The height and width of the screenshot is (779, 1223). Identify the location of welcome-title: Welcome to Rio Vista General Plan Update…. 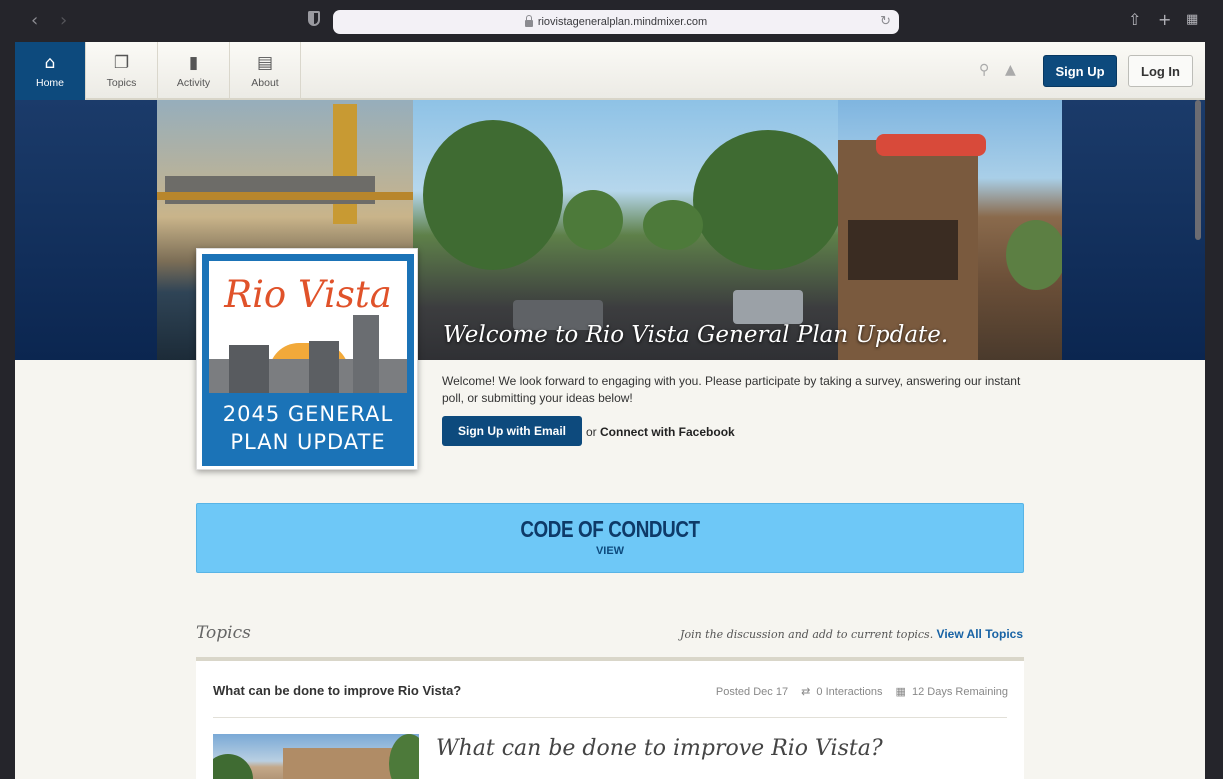
(696, 335).